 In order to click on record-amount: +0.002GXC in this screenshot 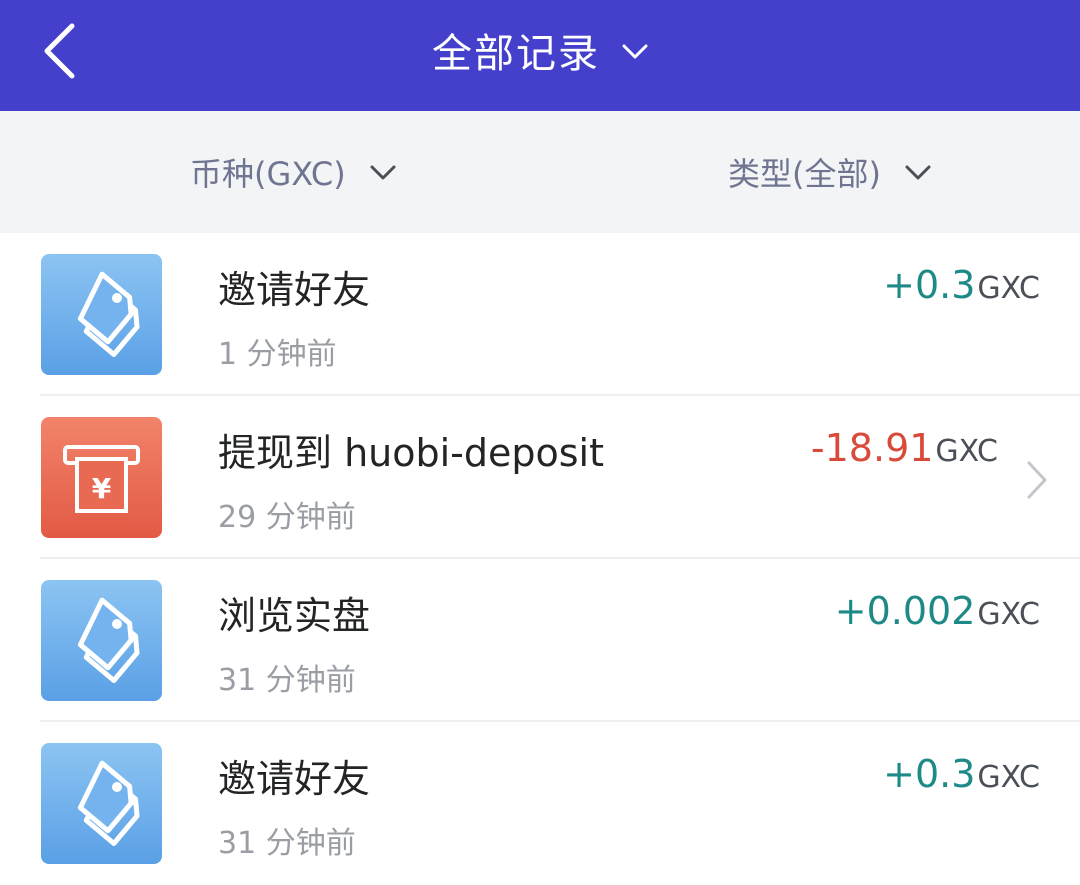, I will do `click(937, 611)`.